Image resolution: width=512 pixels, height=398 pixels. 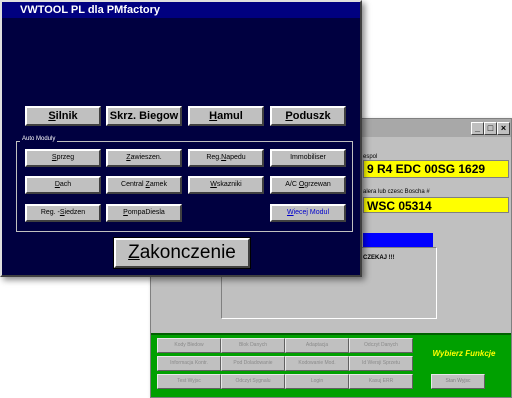 What do you see at coordinates (253, 381) in the screenshot?
I see `read-signal-button: Odczyt Sygnalu` at bounding box center [253, 381].